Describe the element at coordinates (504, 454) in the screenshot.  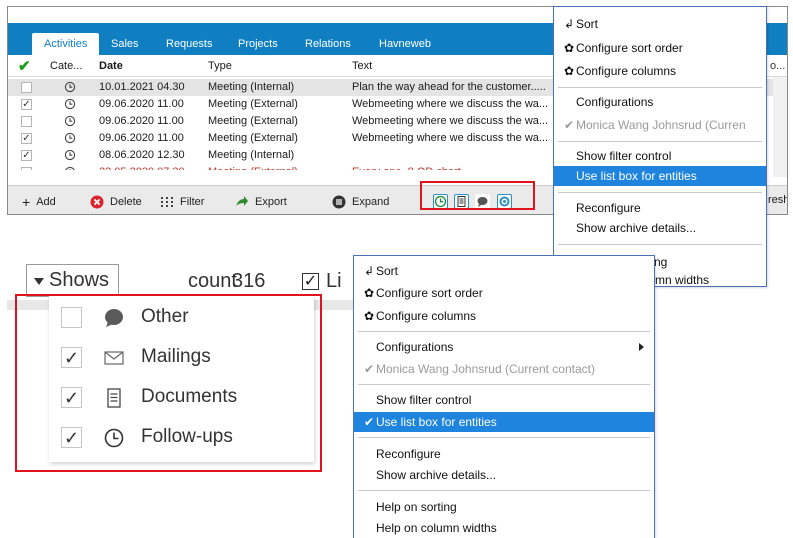
I see `menu-bottom-reconfigure: Reconfigure` at that location.